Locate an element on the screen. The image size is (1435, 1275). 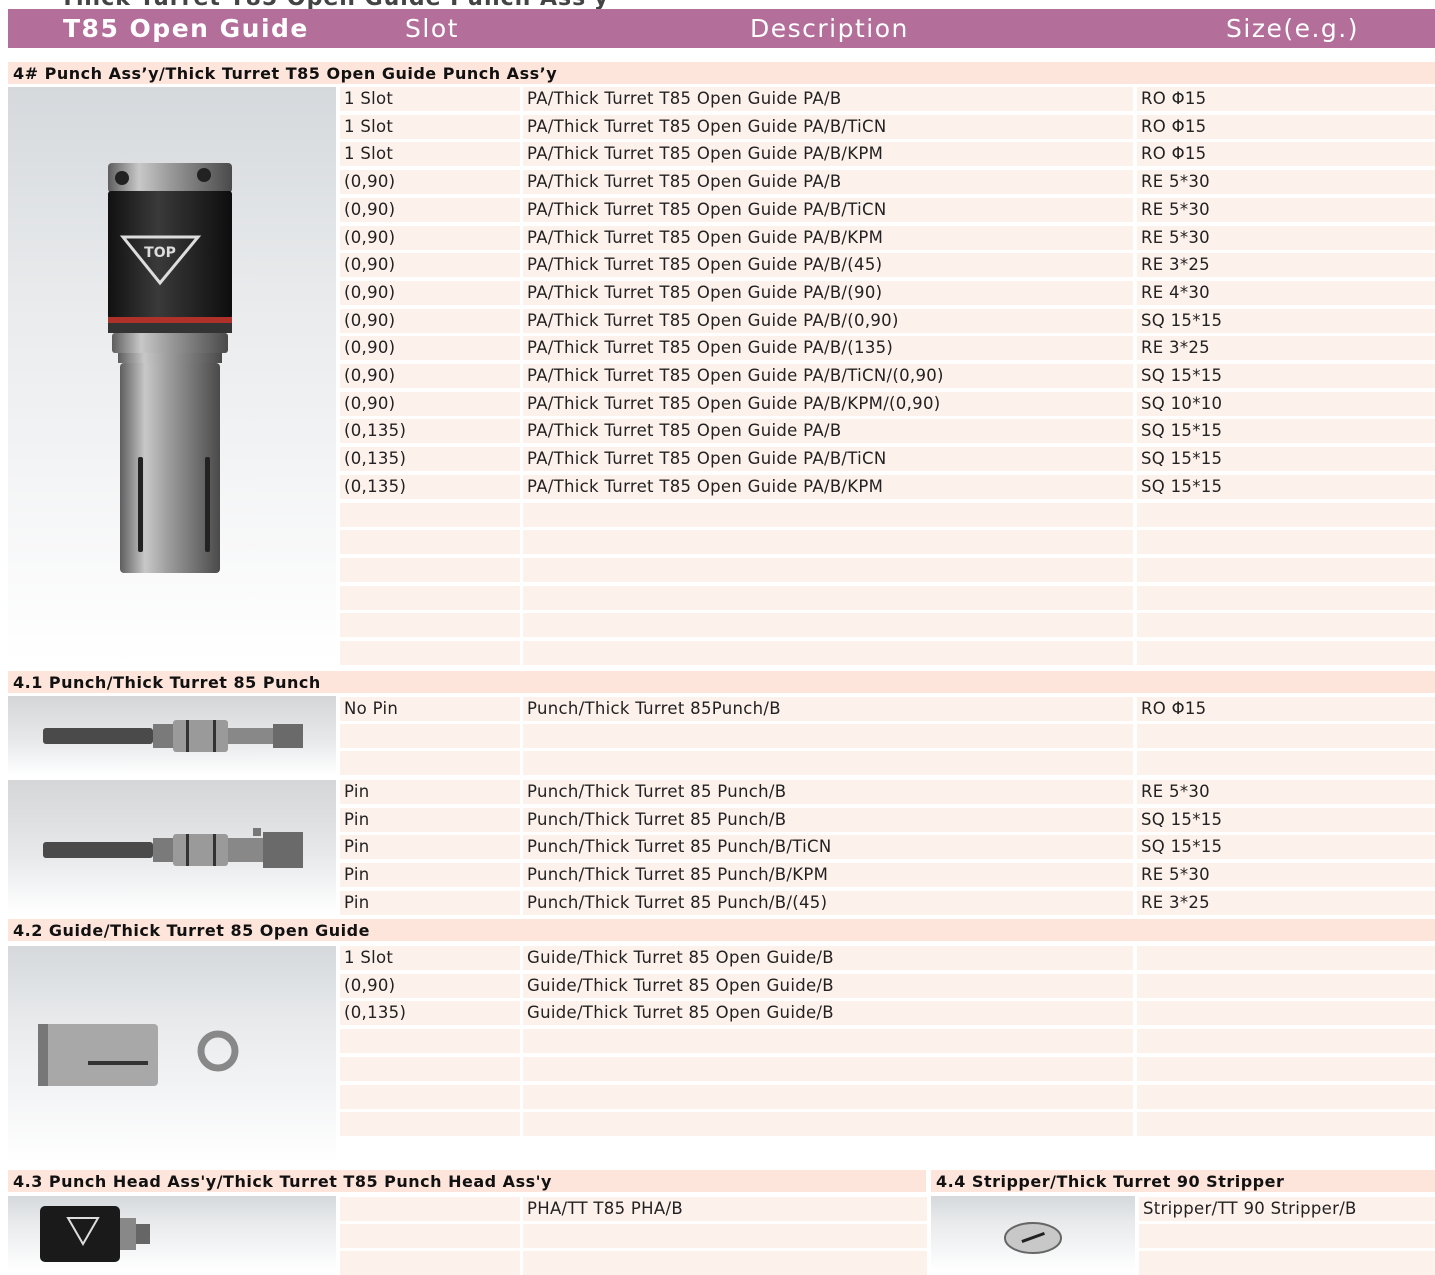
desc-cell: Guide/Thick Turret 85 Open Guide/B is located at coordinates (828, 1013).